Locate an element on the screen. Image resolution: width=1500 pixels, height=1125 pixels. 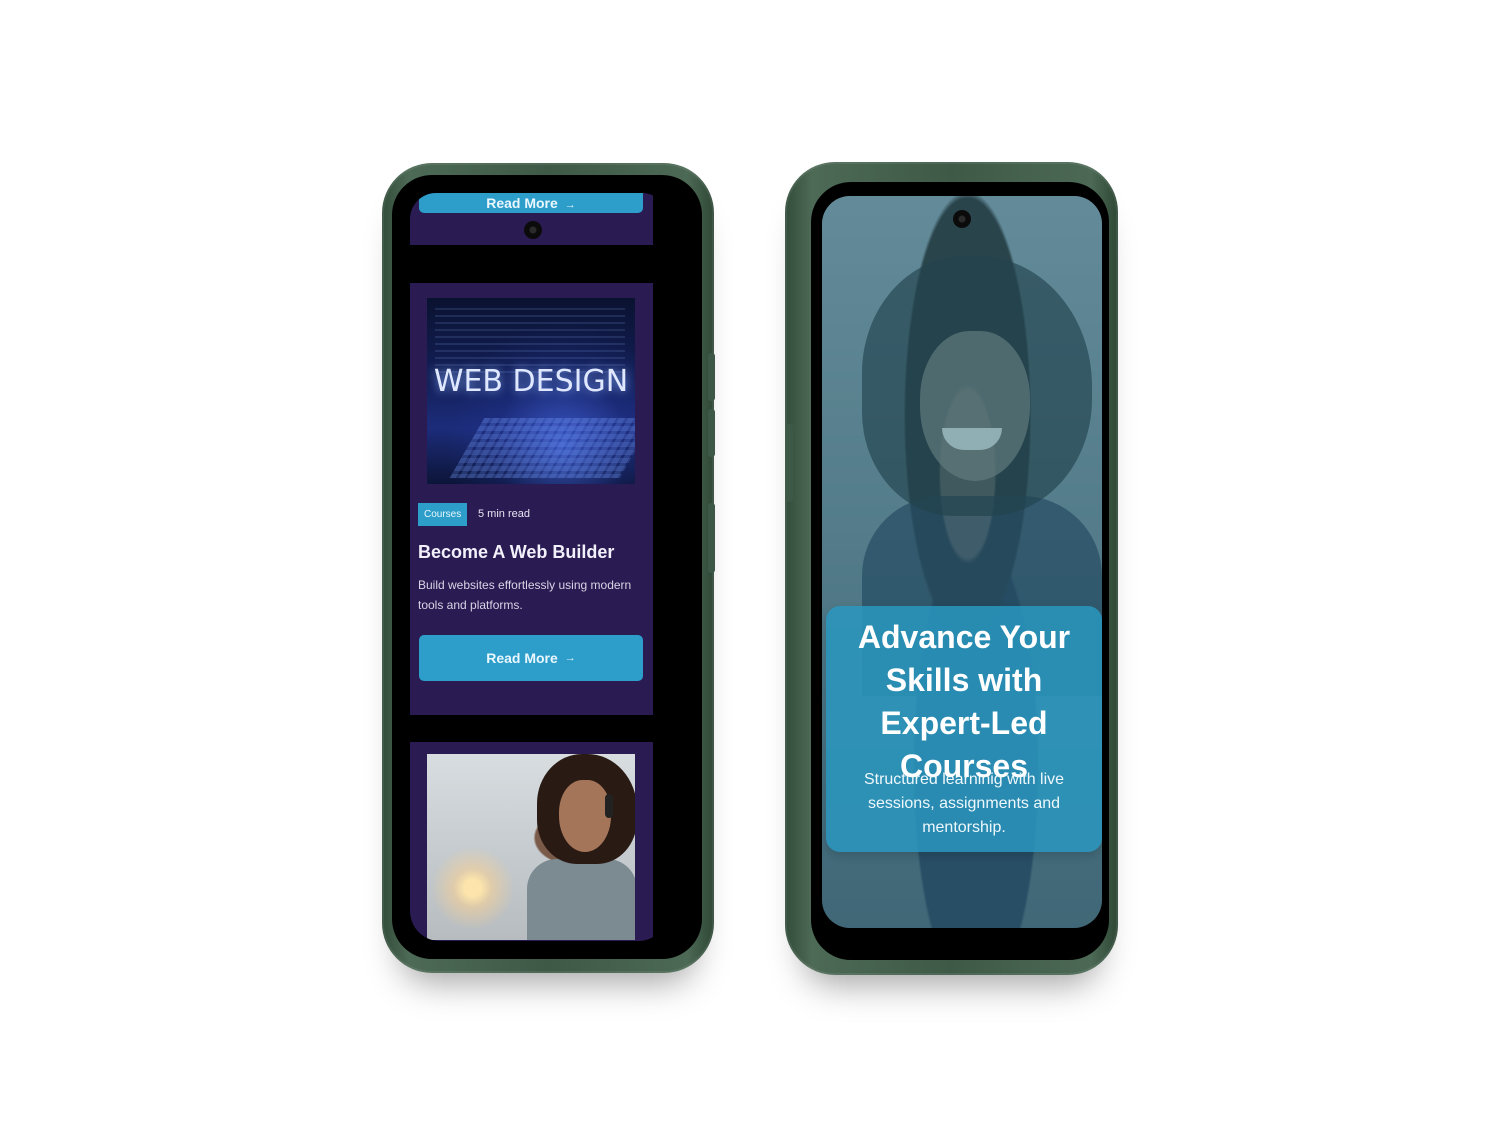
web-design-image-text: WEB DESIGN is located at coordinates (531, 381).